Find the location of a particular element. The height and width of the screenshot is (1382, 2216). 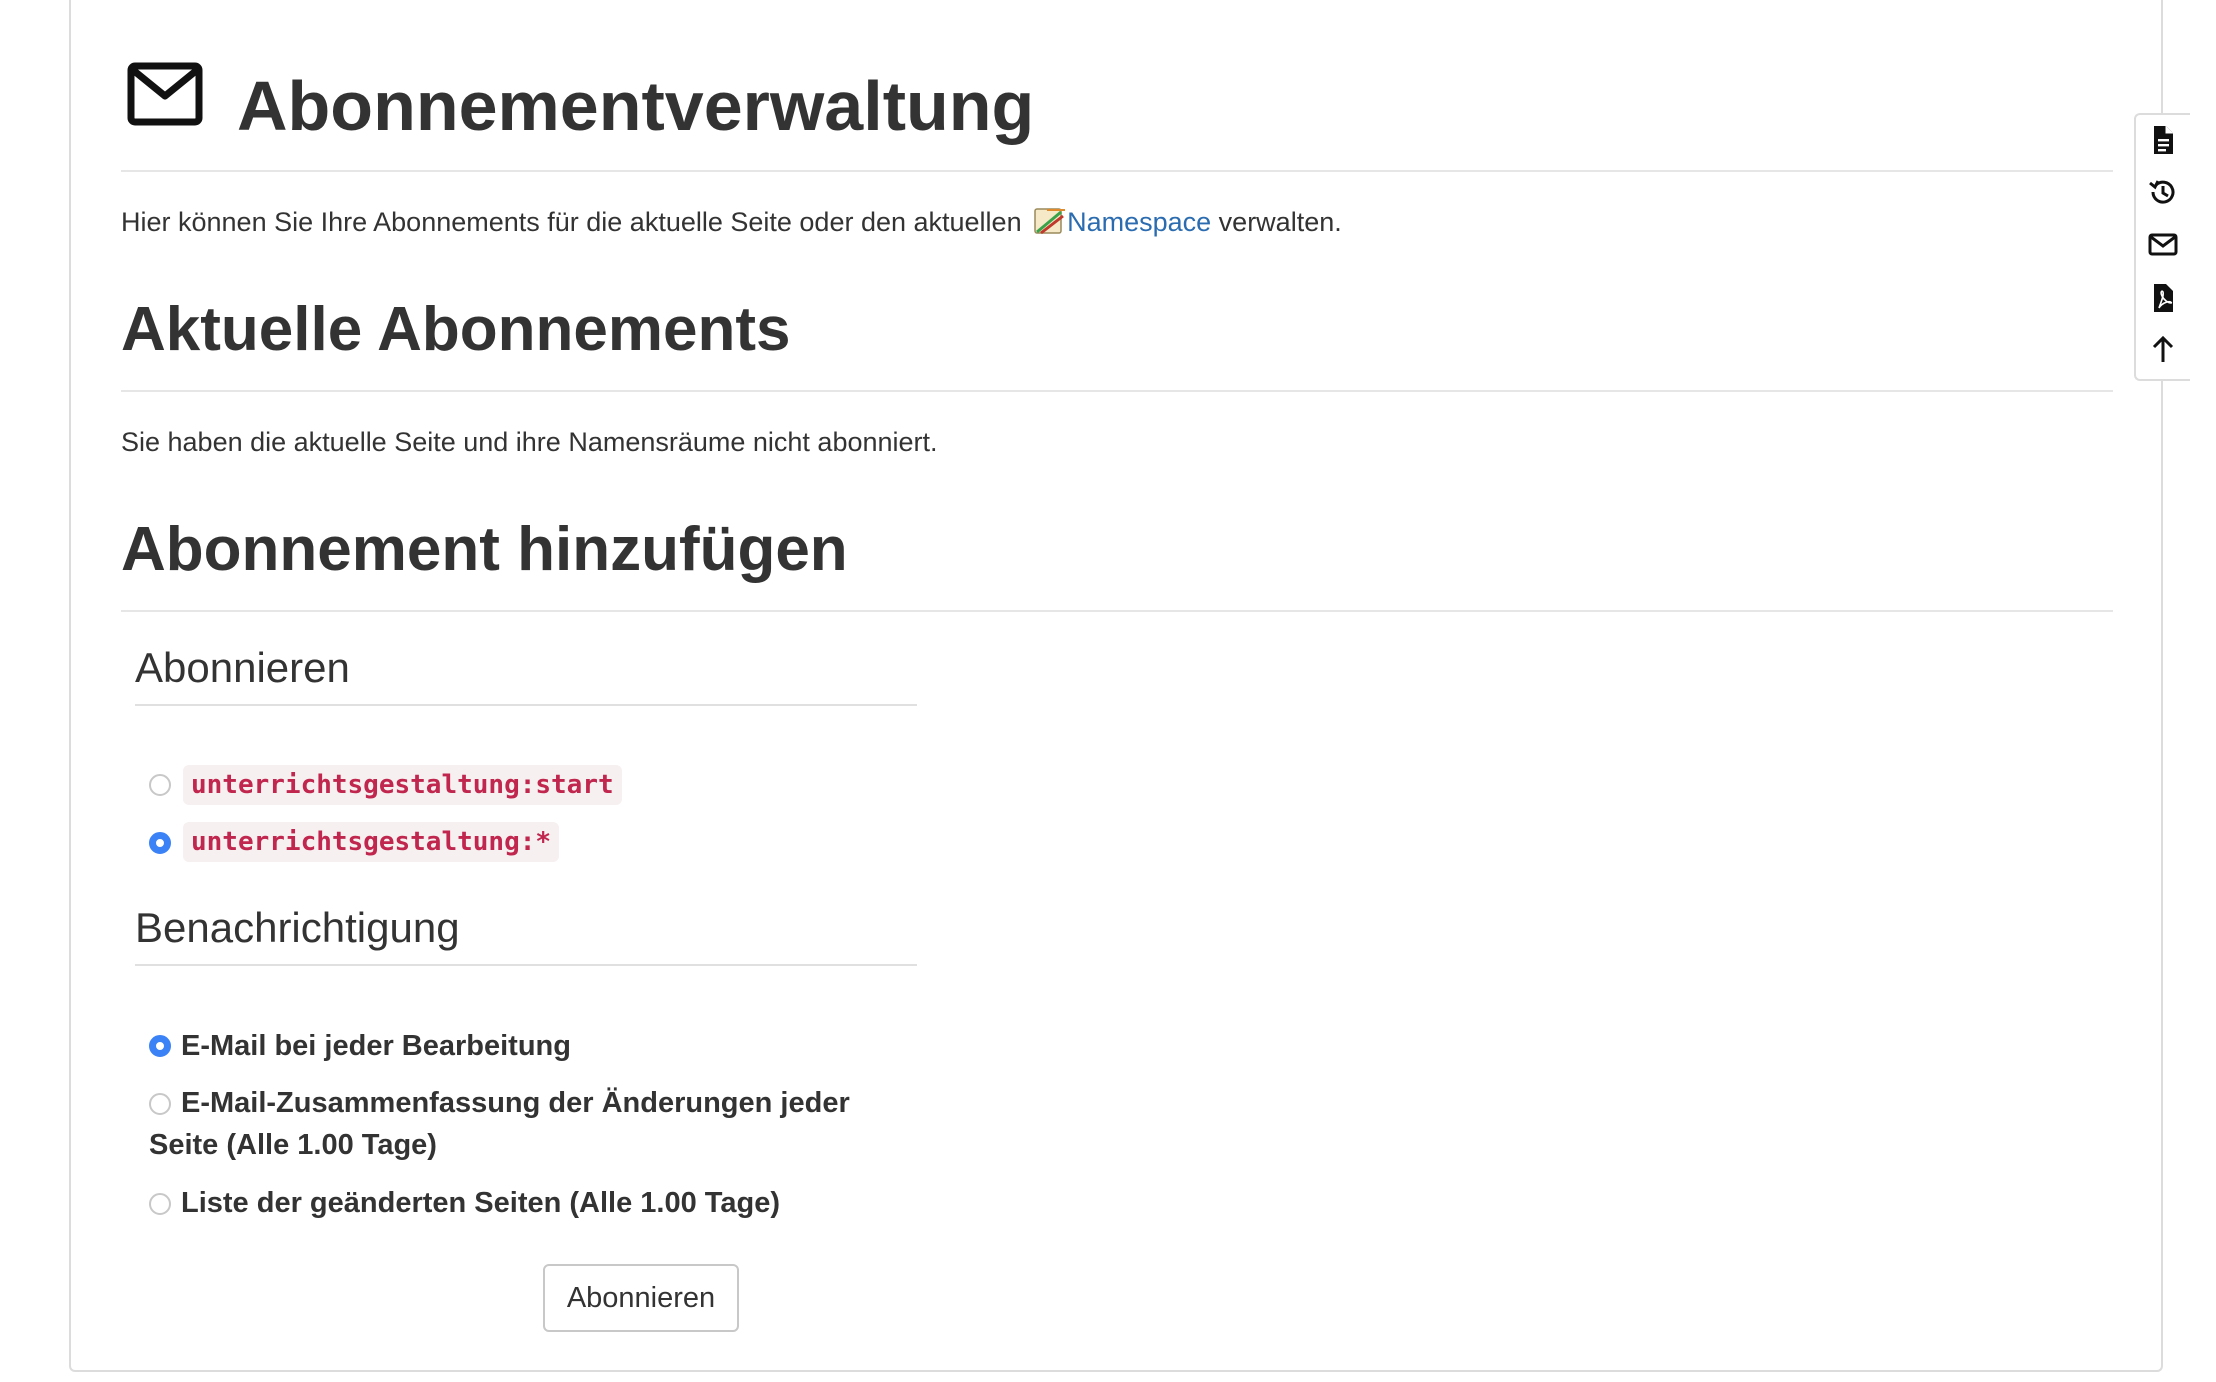

target-label-page: unterrichtsgestaltung:start is located at coordinates (402, 785).